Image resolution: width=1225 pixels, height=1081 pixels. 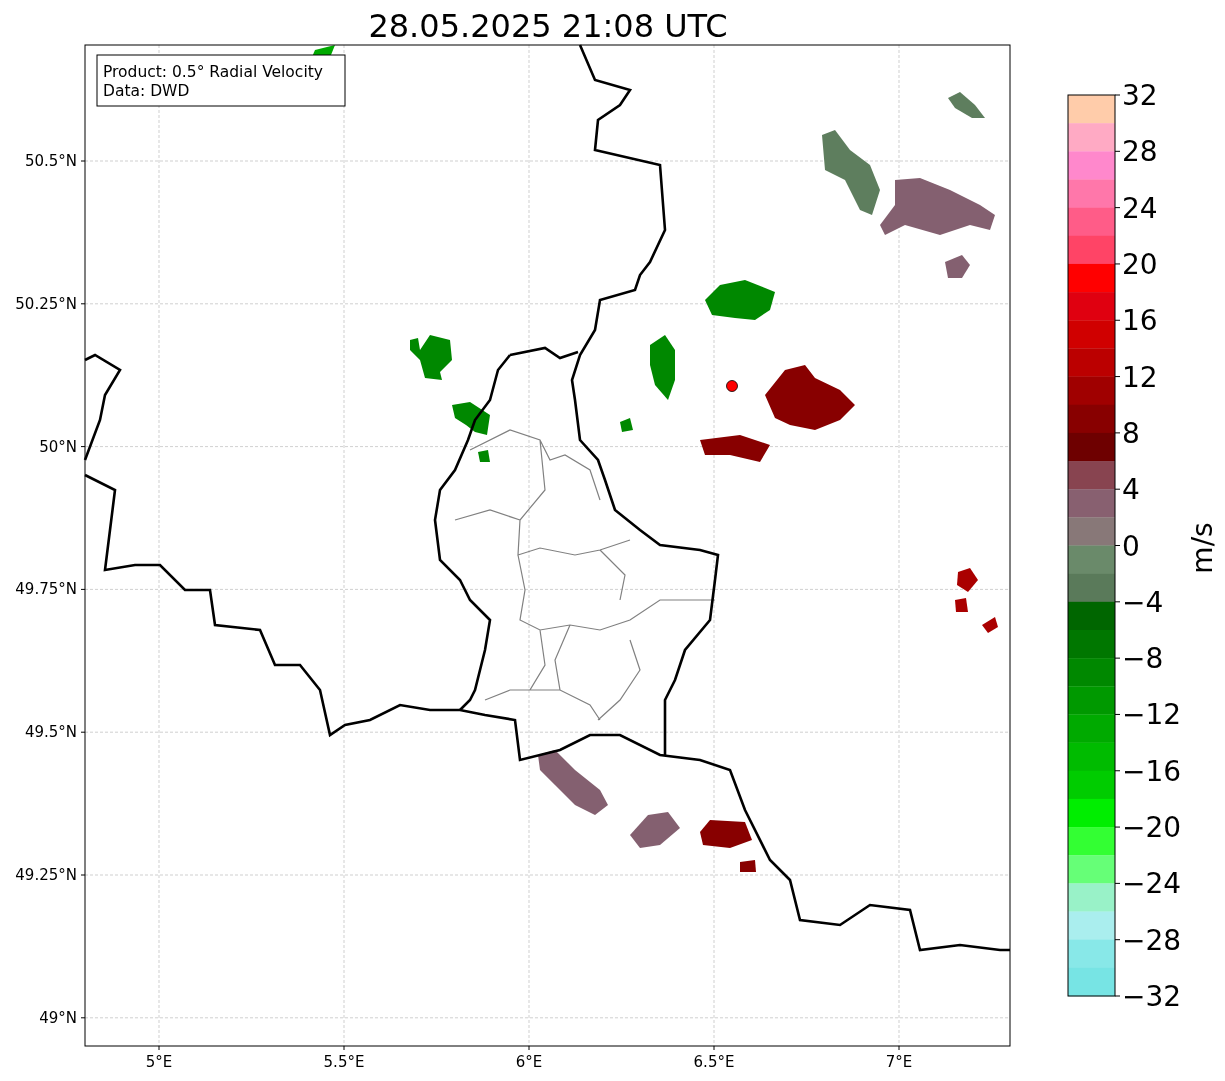 What do you see at coordinates (1202, 548) in the screenshot?
I see `colorbar-unit-label: m/s` at bounding box center [1202, 548].